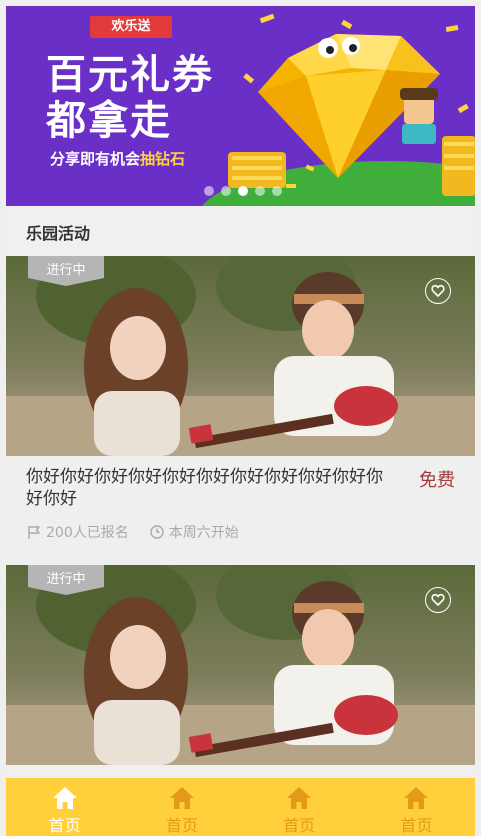 The image size is (481, 836). What do you see at coordinates (142, 532) in the screenshot?
I see `activity-meta: 200人已报名 本周六开始` at bounding box center [142, 532].